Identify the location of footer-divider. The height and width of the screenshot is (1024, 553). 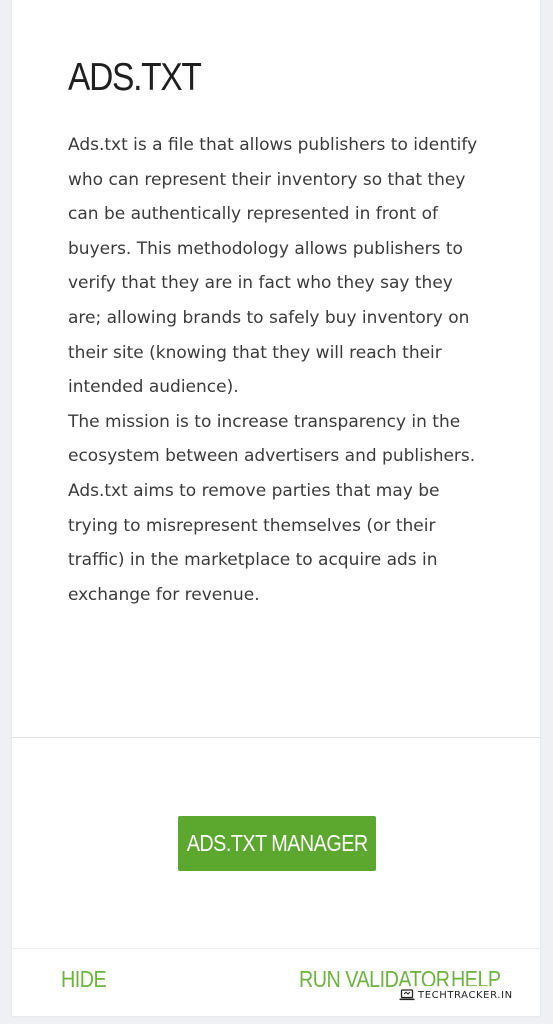
(276, 948).